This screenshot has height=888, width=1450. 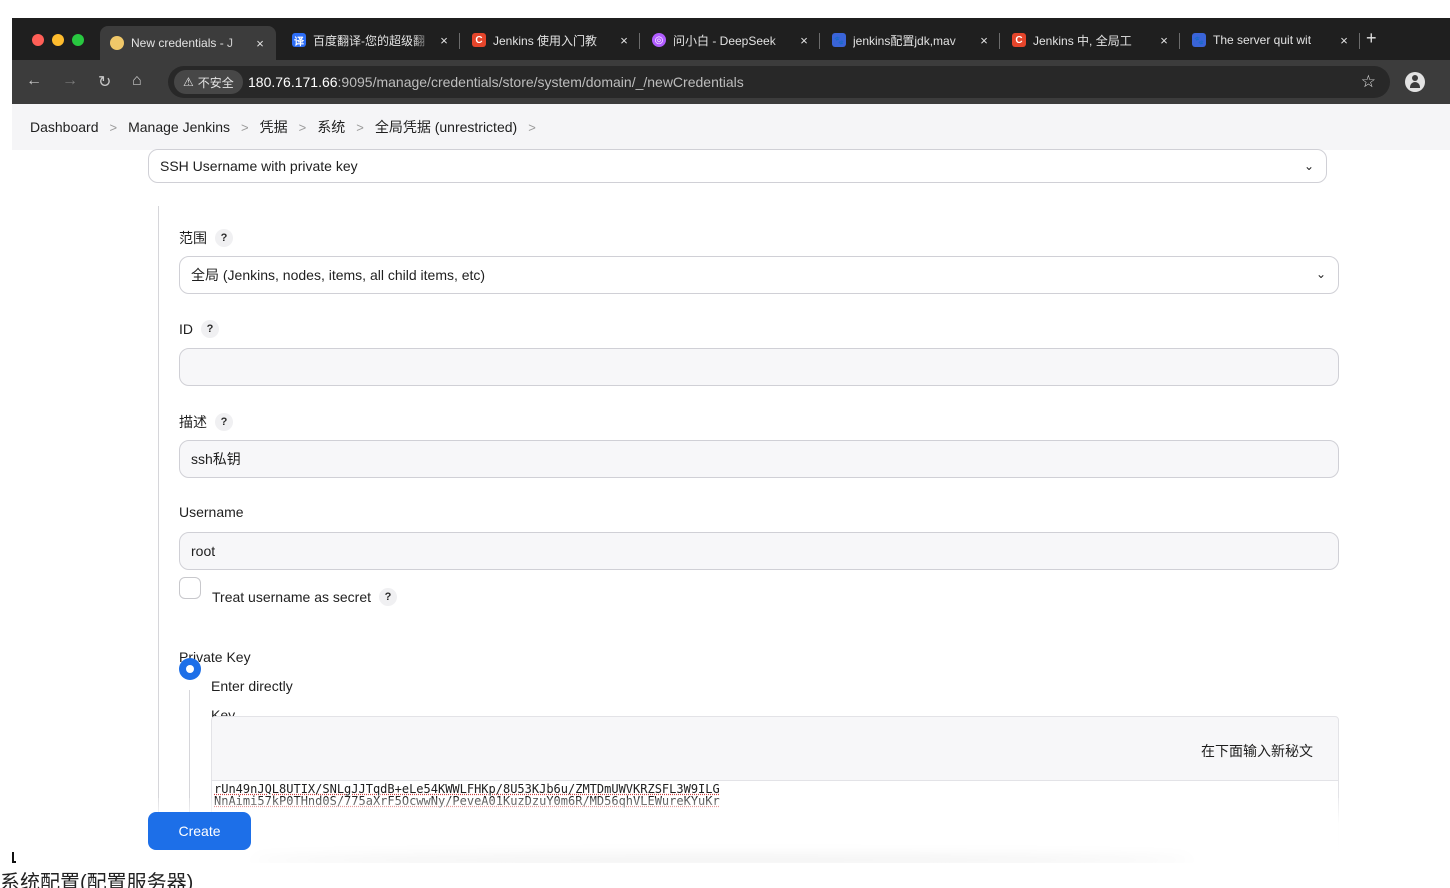 I want to click on breadcrumb-system: 系统, so click(x=331, y=127).